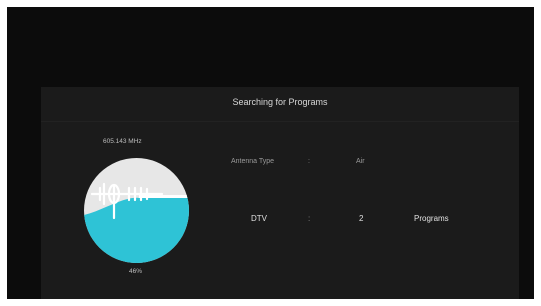 Image resolution: width=541 pixels, height=306 pixels. What do you see at coordinates (136, 271) in the screenshot?
I see `scan-progress-percent: 46%` at bounding box center [136, 271].